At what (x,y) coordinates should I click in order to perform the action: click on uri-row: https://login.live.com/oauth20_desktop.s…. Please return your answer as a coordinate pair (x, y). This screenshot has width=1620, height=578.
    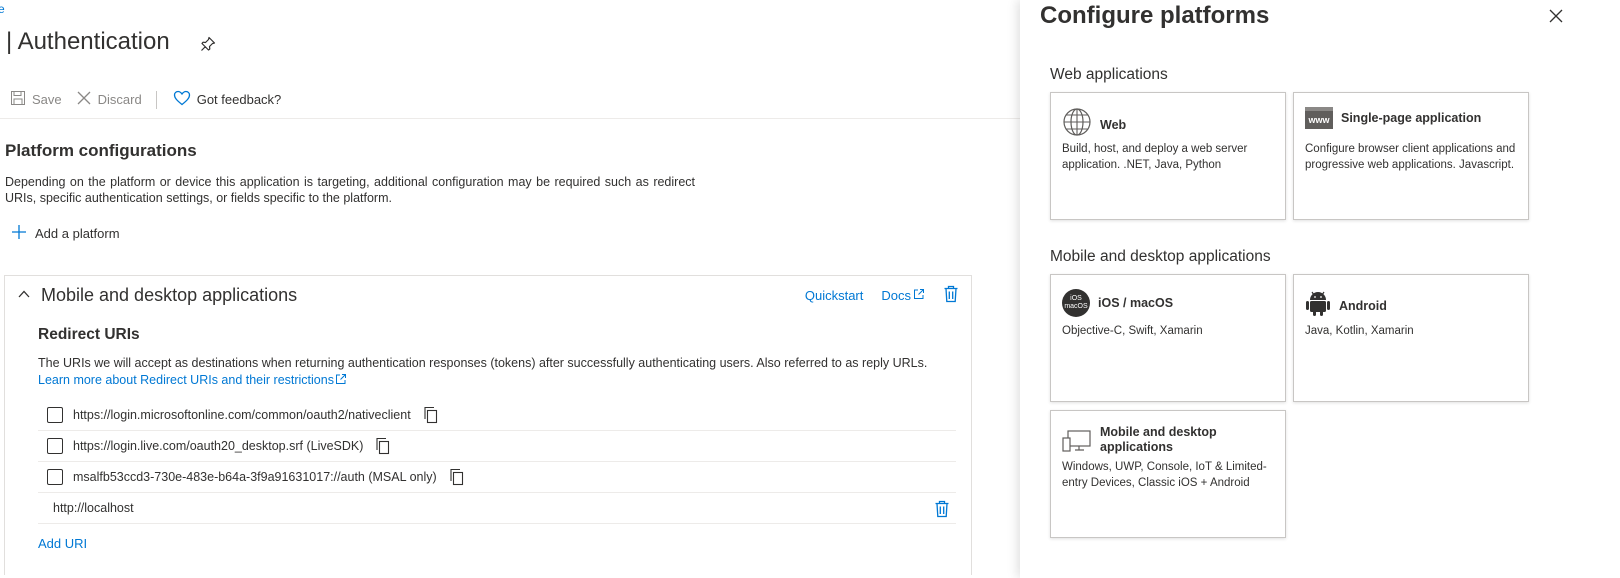
    Looking at the image, I should click on (497, 446).